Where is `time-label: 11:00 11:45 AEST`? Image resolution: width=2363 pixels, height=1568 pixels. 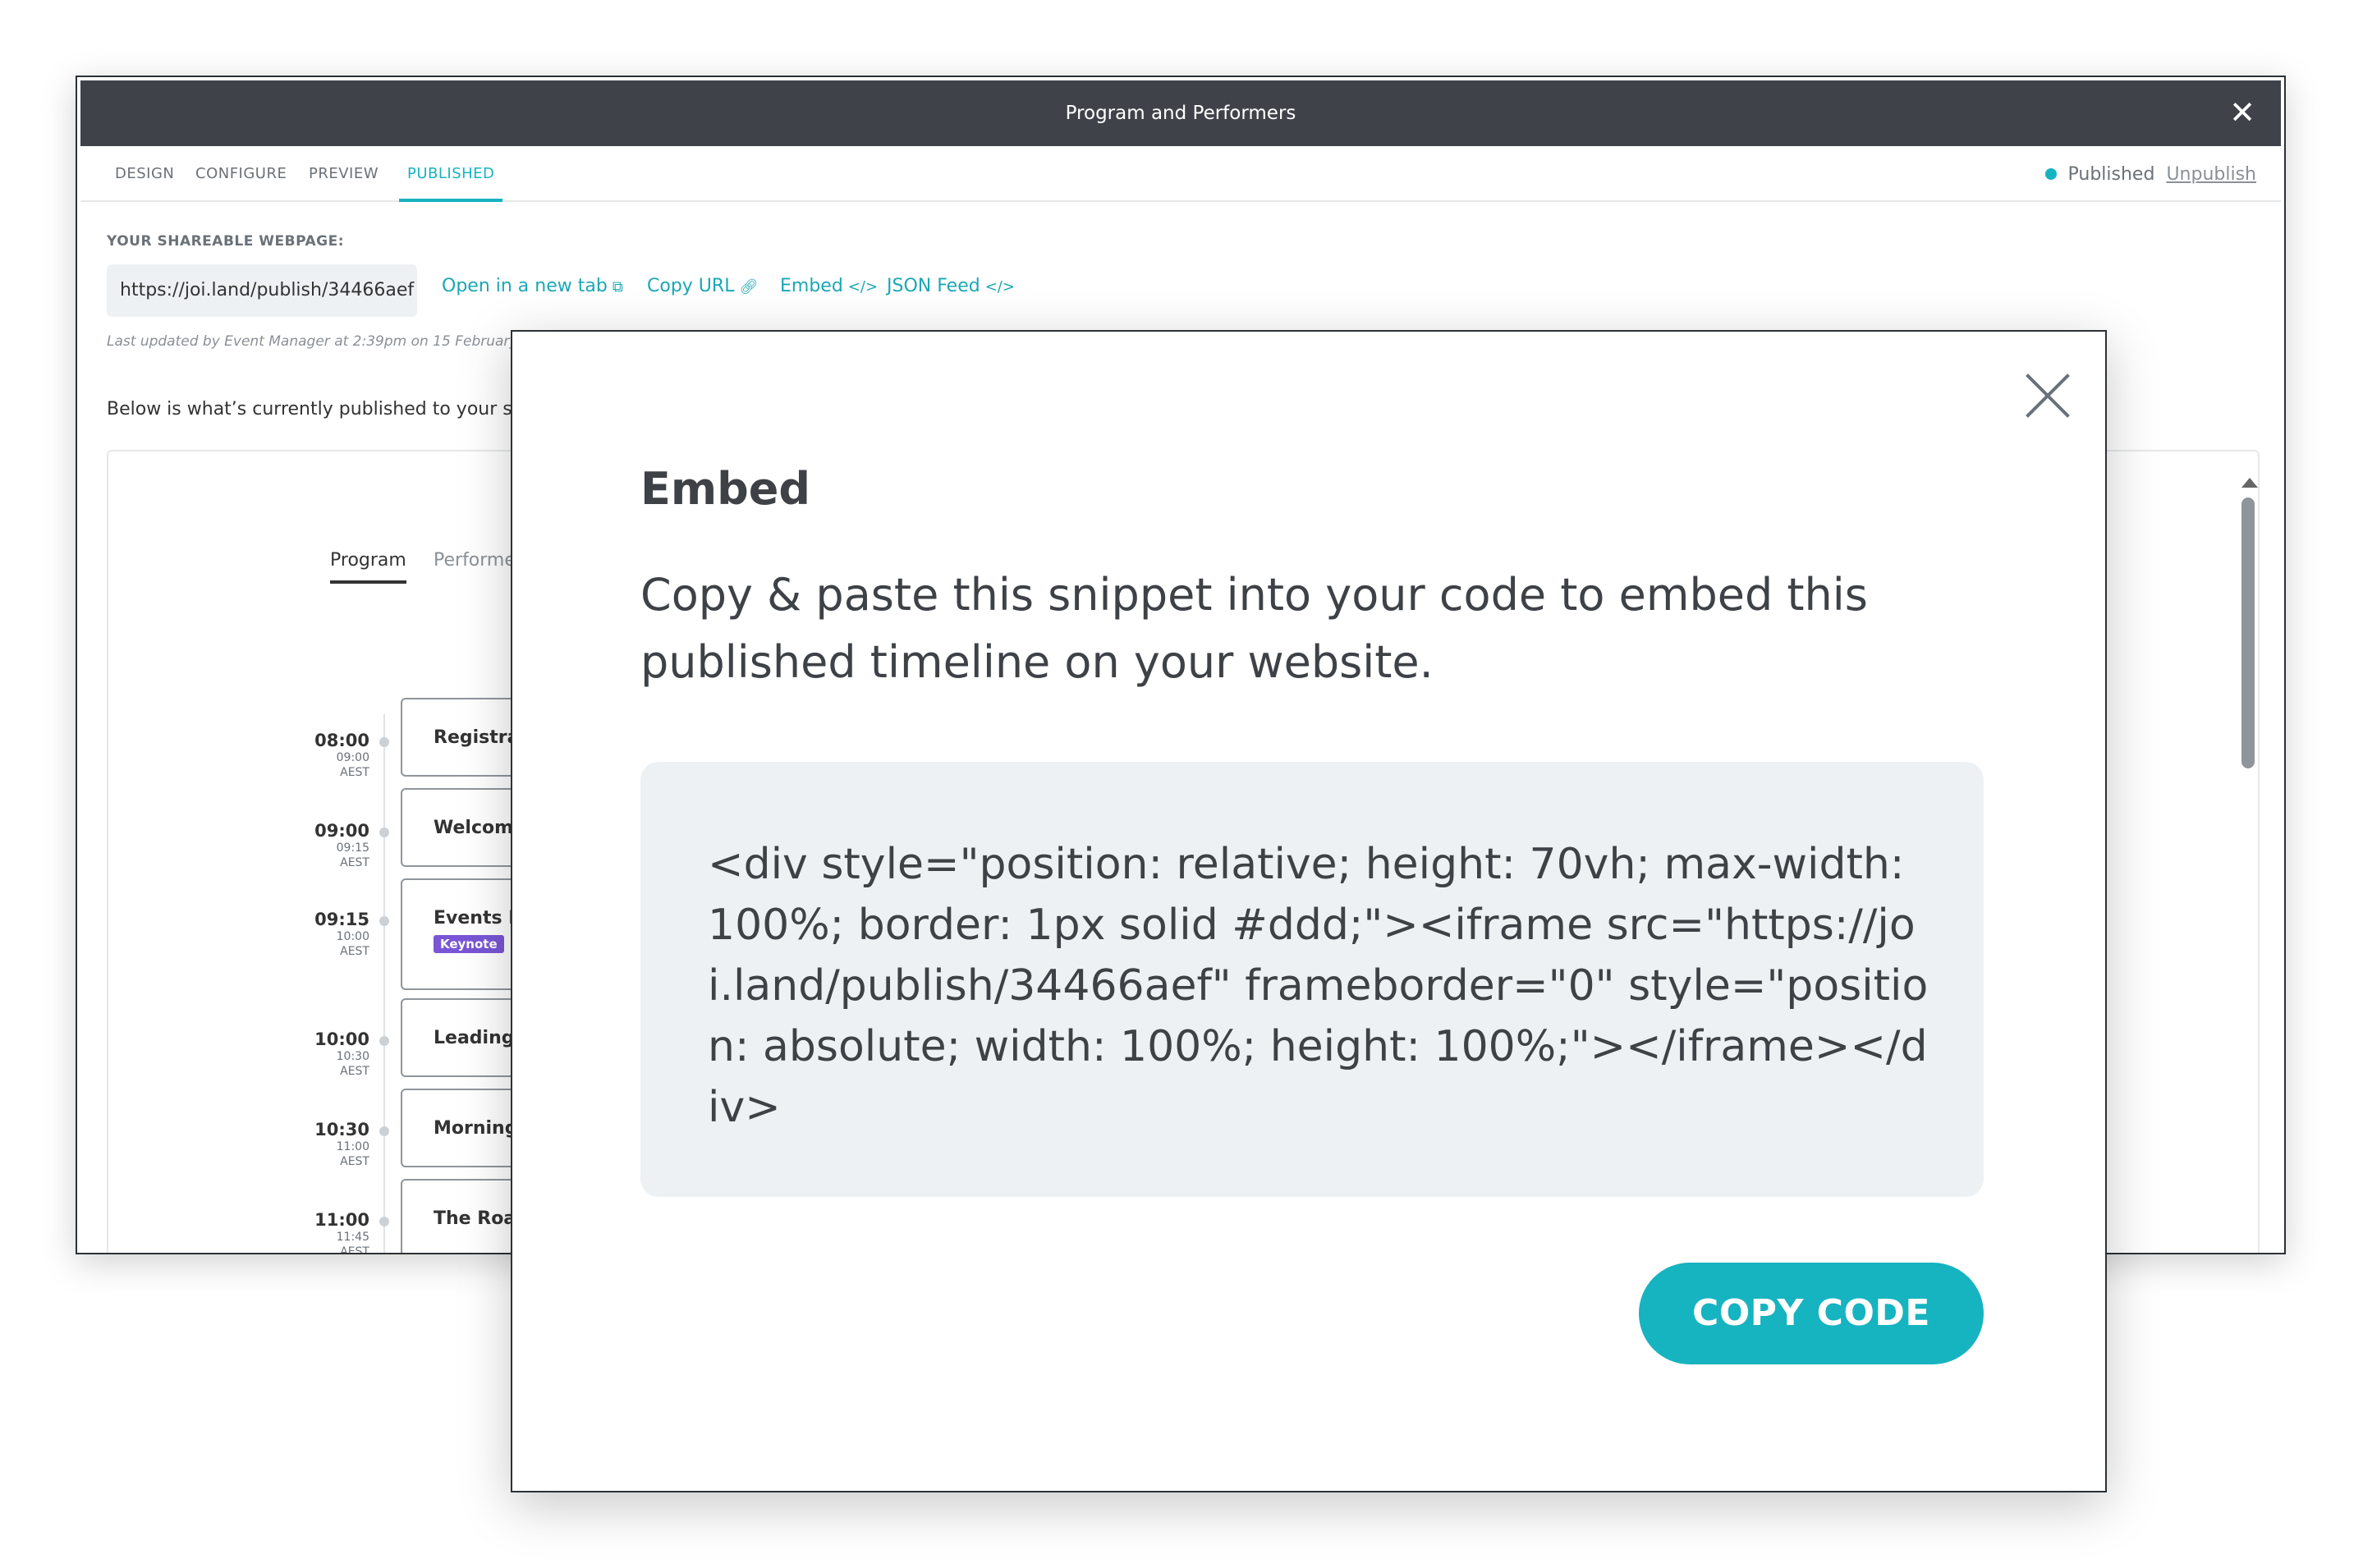
time-label: 11:00 11:45 AEST is located at coordinates (320, 1232).